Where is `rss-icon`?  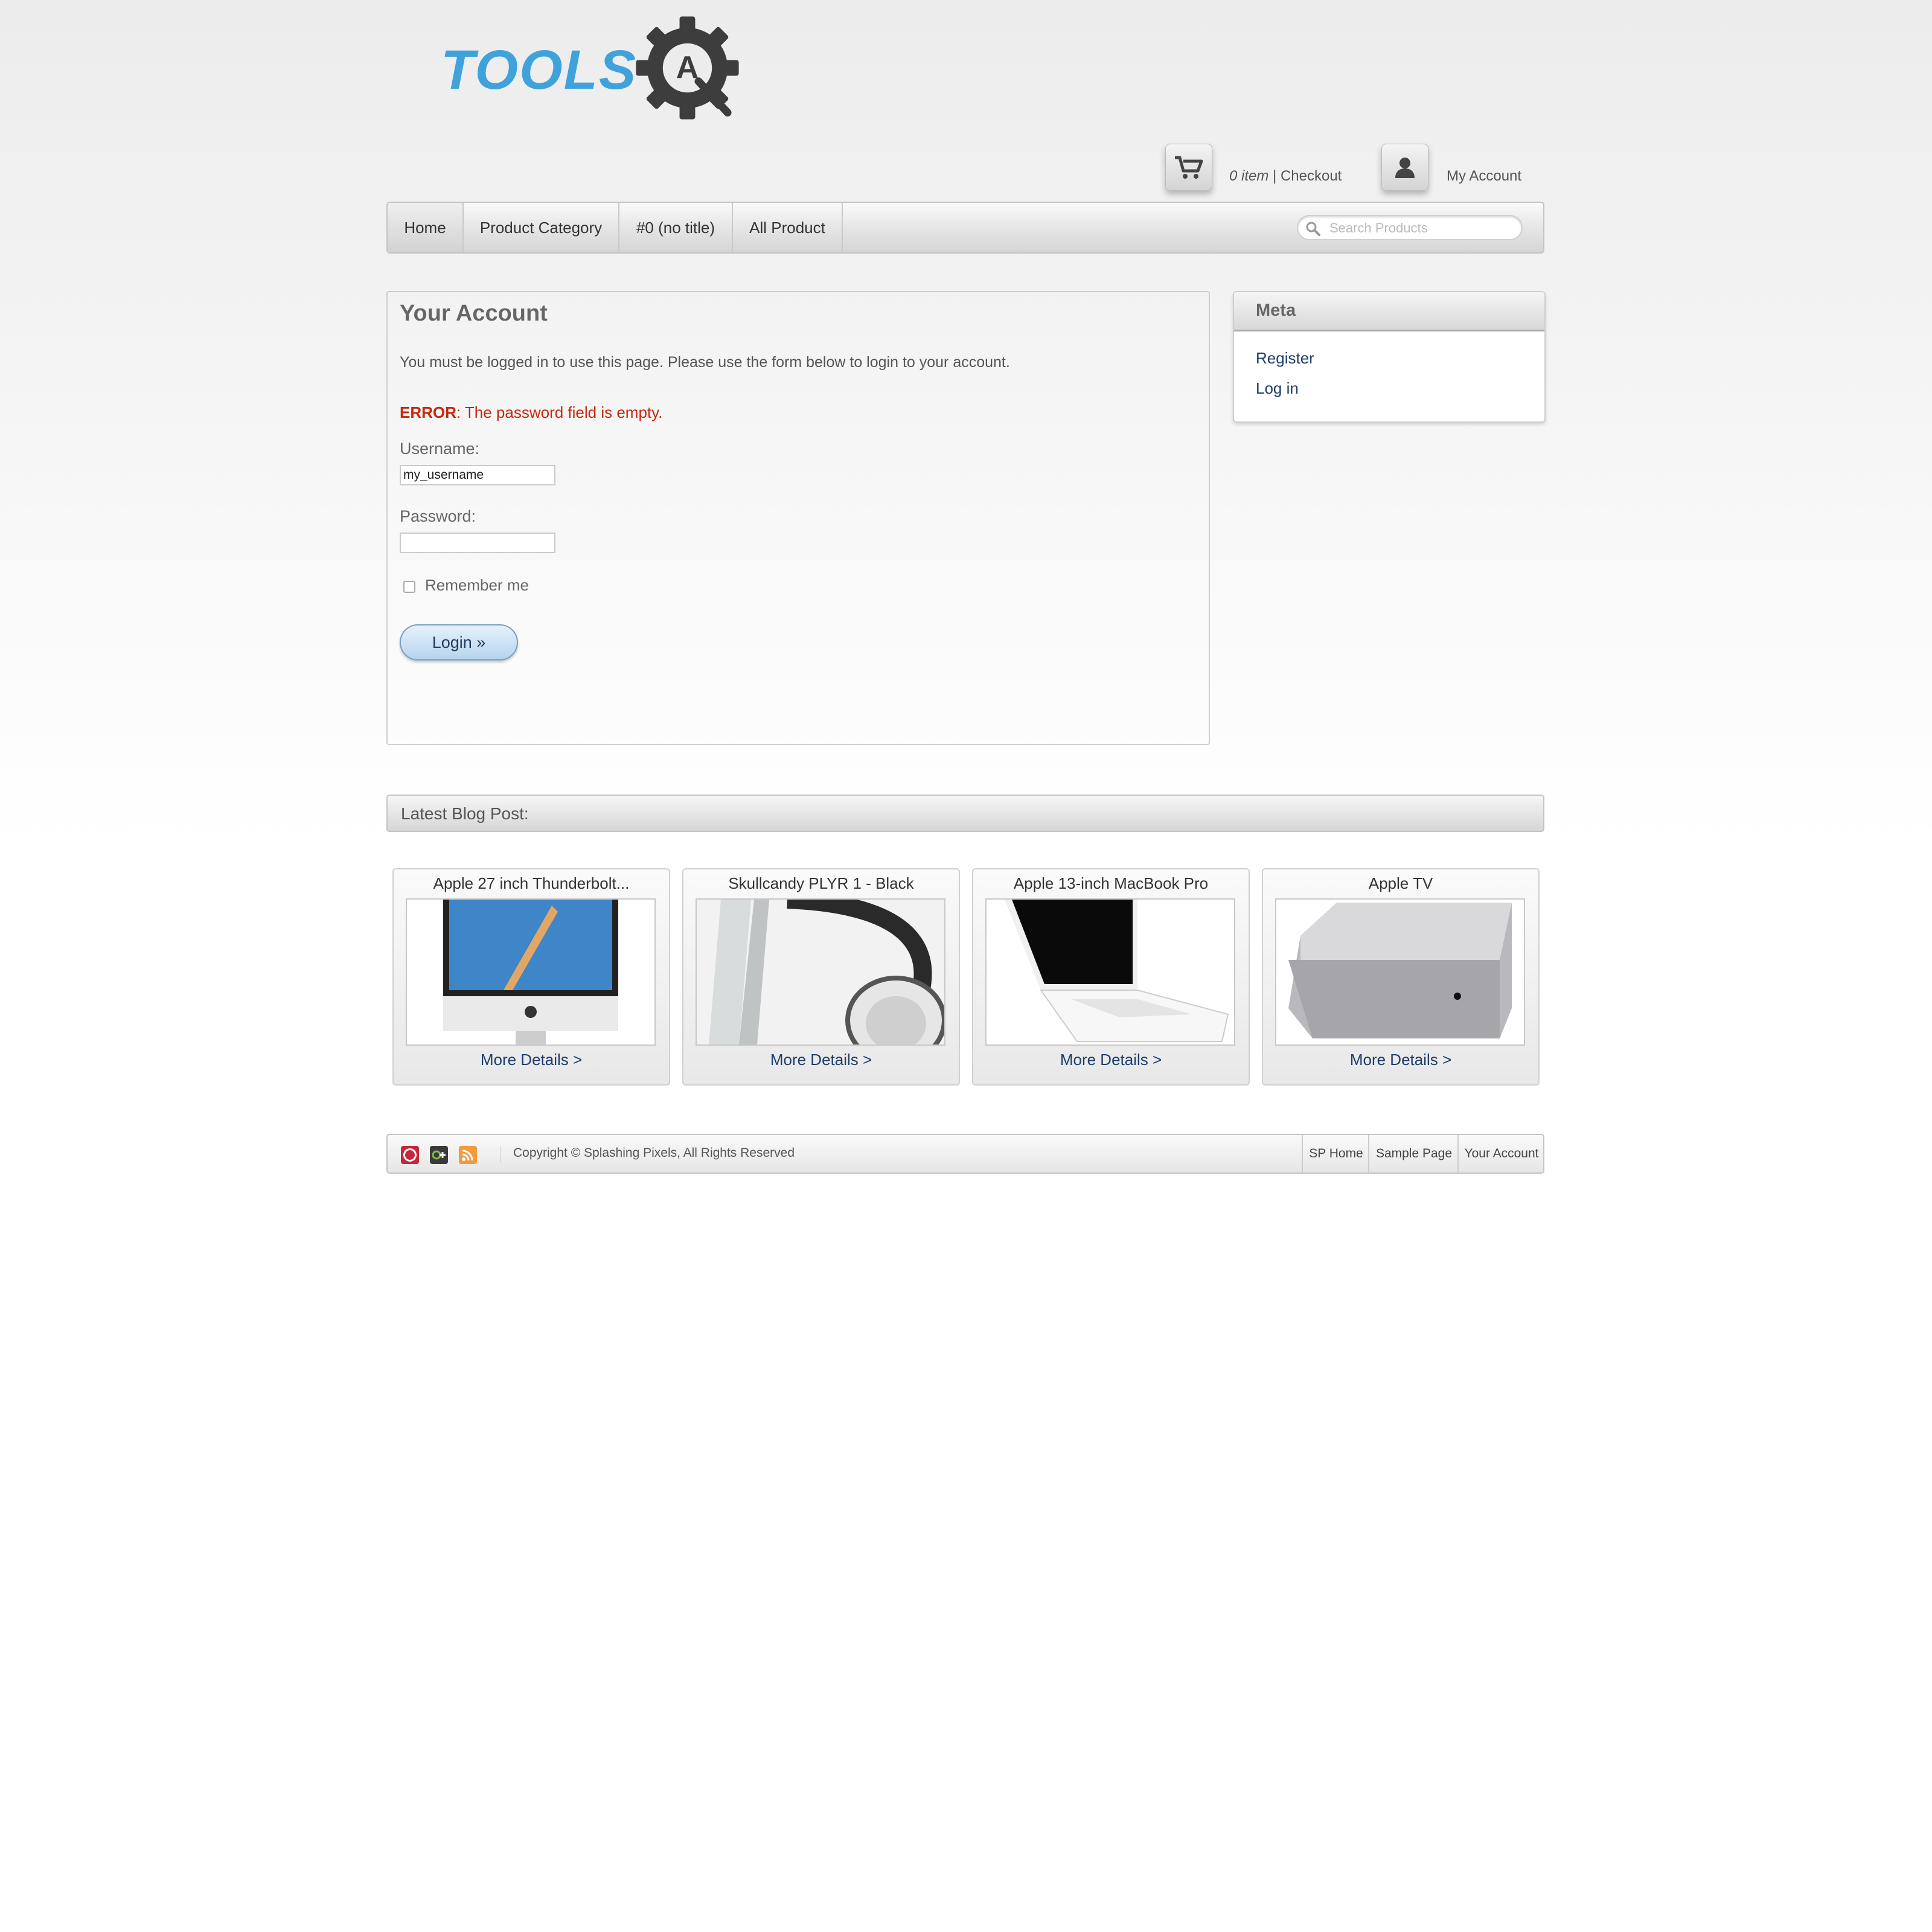
rss-icon is located at coordinates (468, 1155).